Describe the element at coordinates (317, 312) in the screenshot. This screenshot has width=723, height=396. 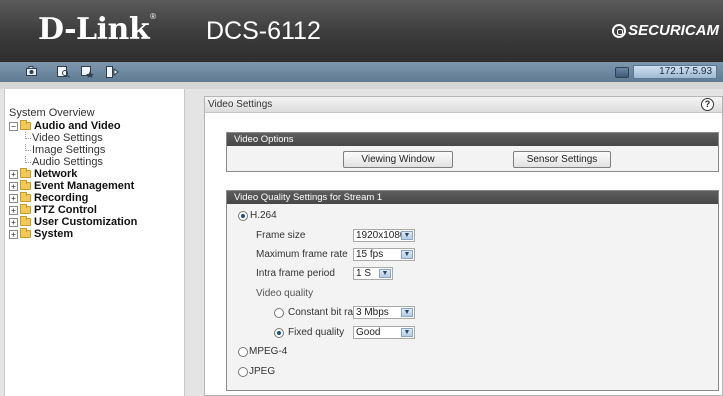
I see `constant-bit-rate-option: Constant bit rate` at that location.